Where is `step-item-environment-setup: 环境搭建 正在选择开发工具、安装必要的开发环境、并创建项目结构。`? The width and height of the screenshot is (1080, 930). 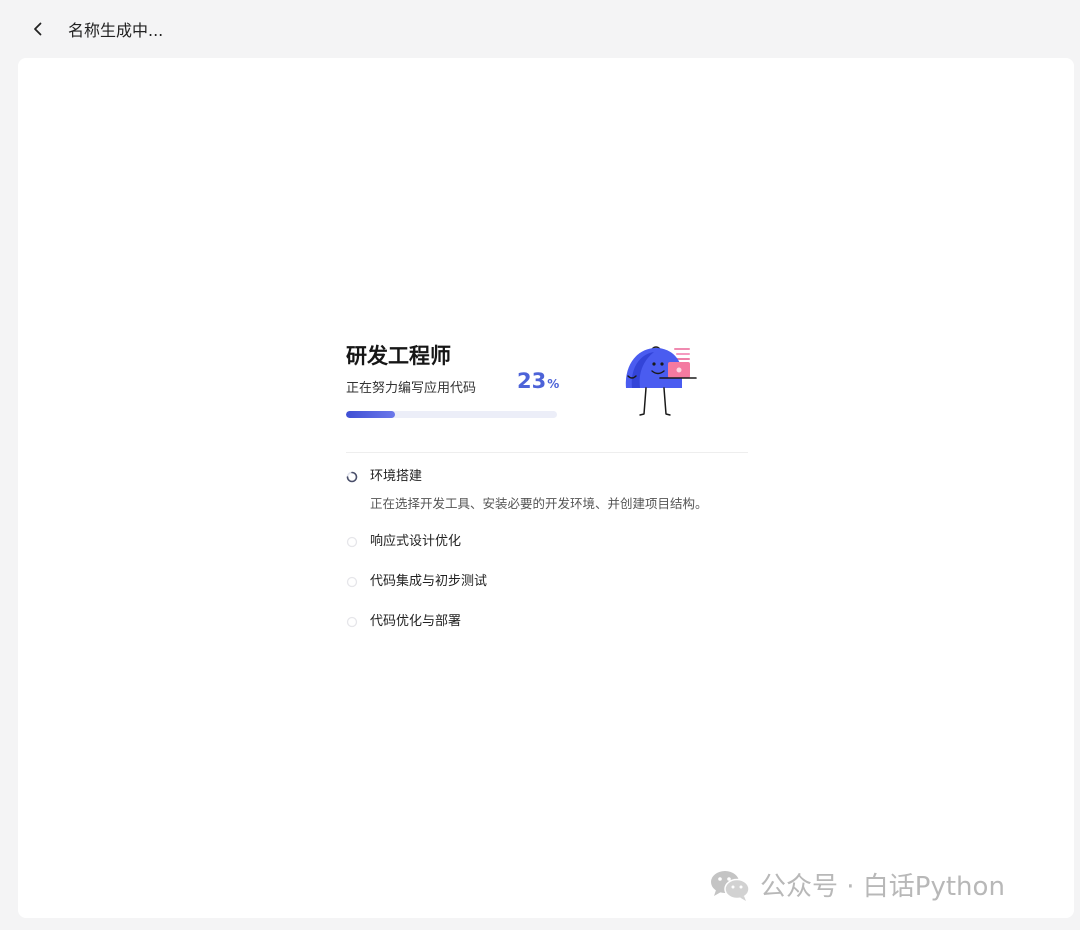
step-item-environment-setup: 环境搭建 正在选择开发工具、安装必要的开发环境、并创建项目结构。 is located at coordinates (547, 490).